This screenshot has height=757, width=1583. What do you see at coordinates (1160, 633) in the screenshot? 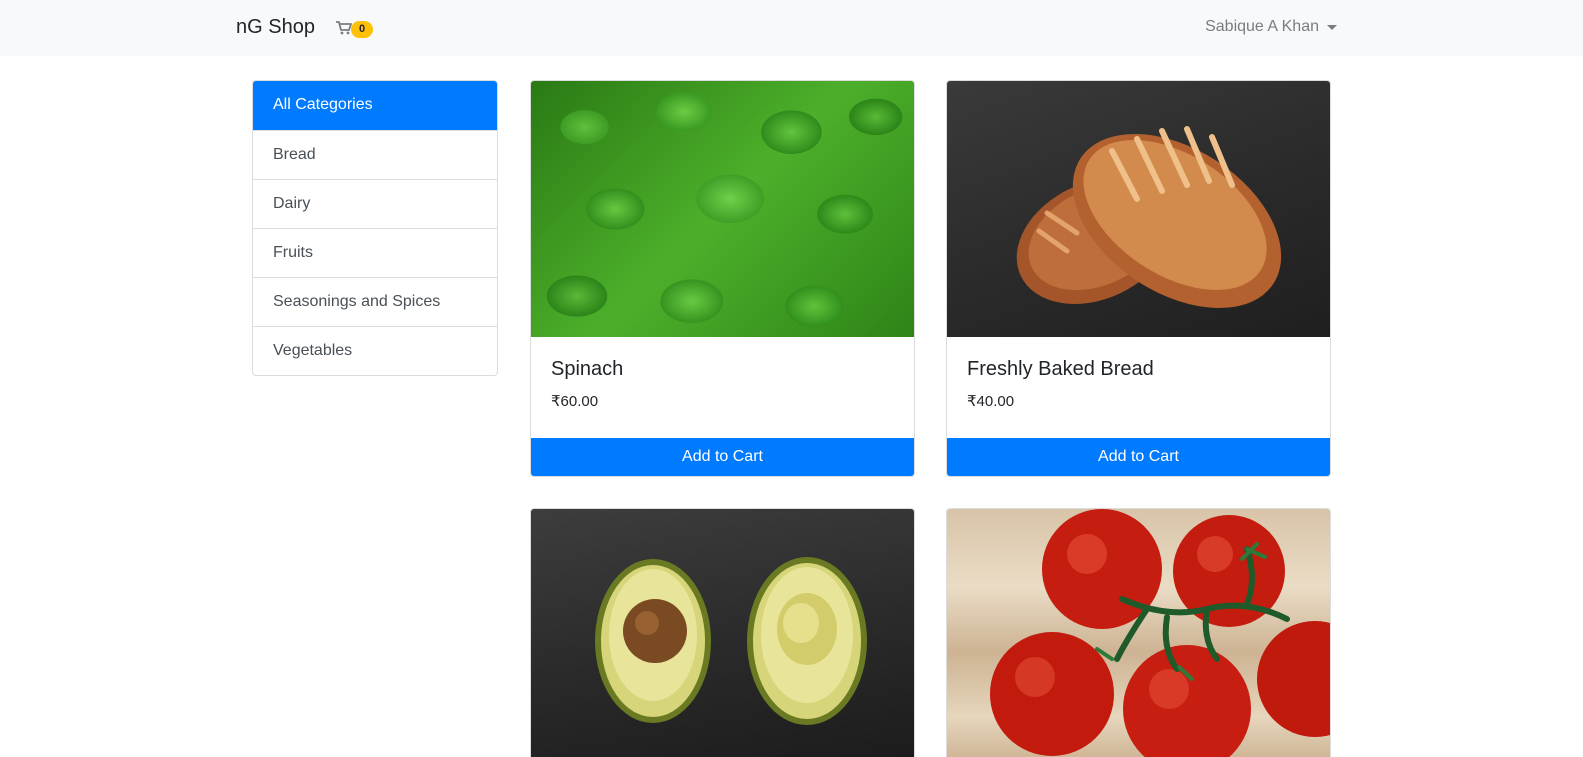
I see `tomatoes-illustration` at bounding box center [1160, 633].